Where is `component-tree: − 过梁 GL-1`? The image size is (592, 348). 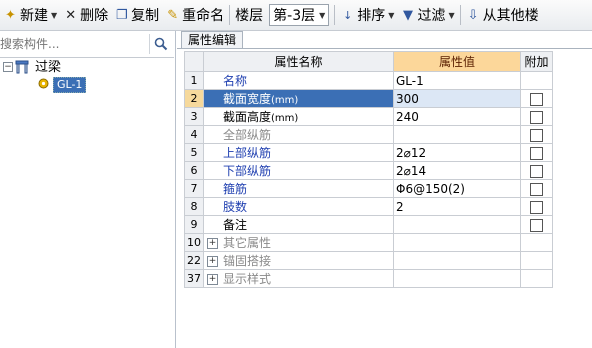 component-tree: − 过梁 GL-1 is located at coordinates (87, 76).